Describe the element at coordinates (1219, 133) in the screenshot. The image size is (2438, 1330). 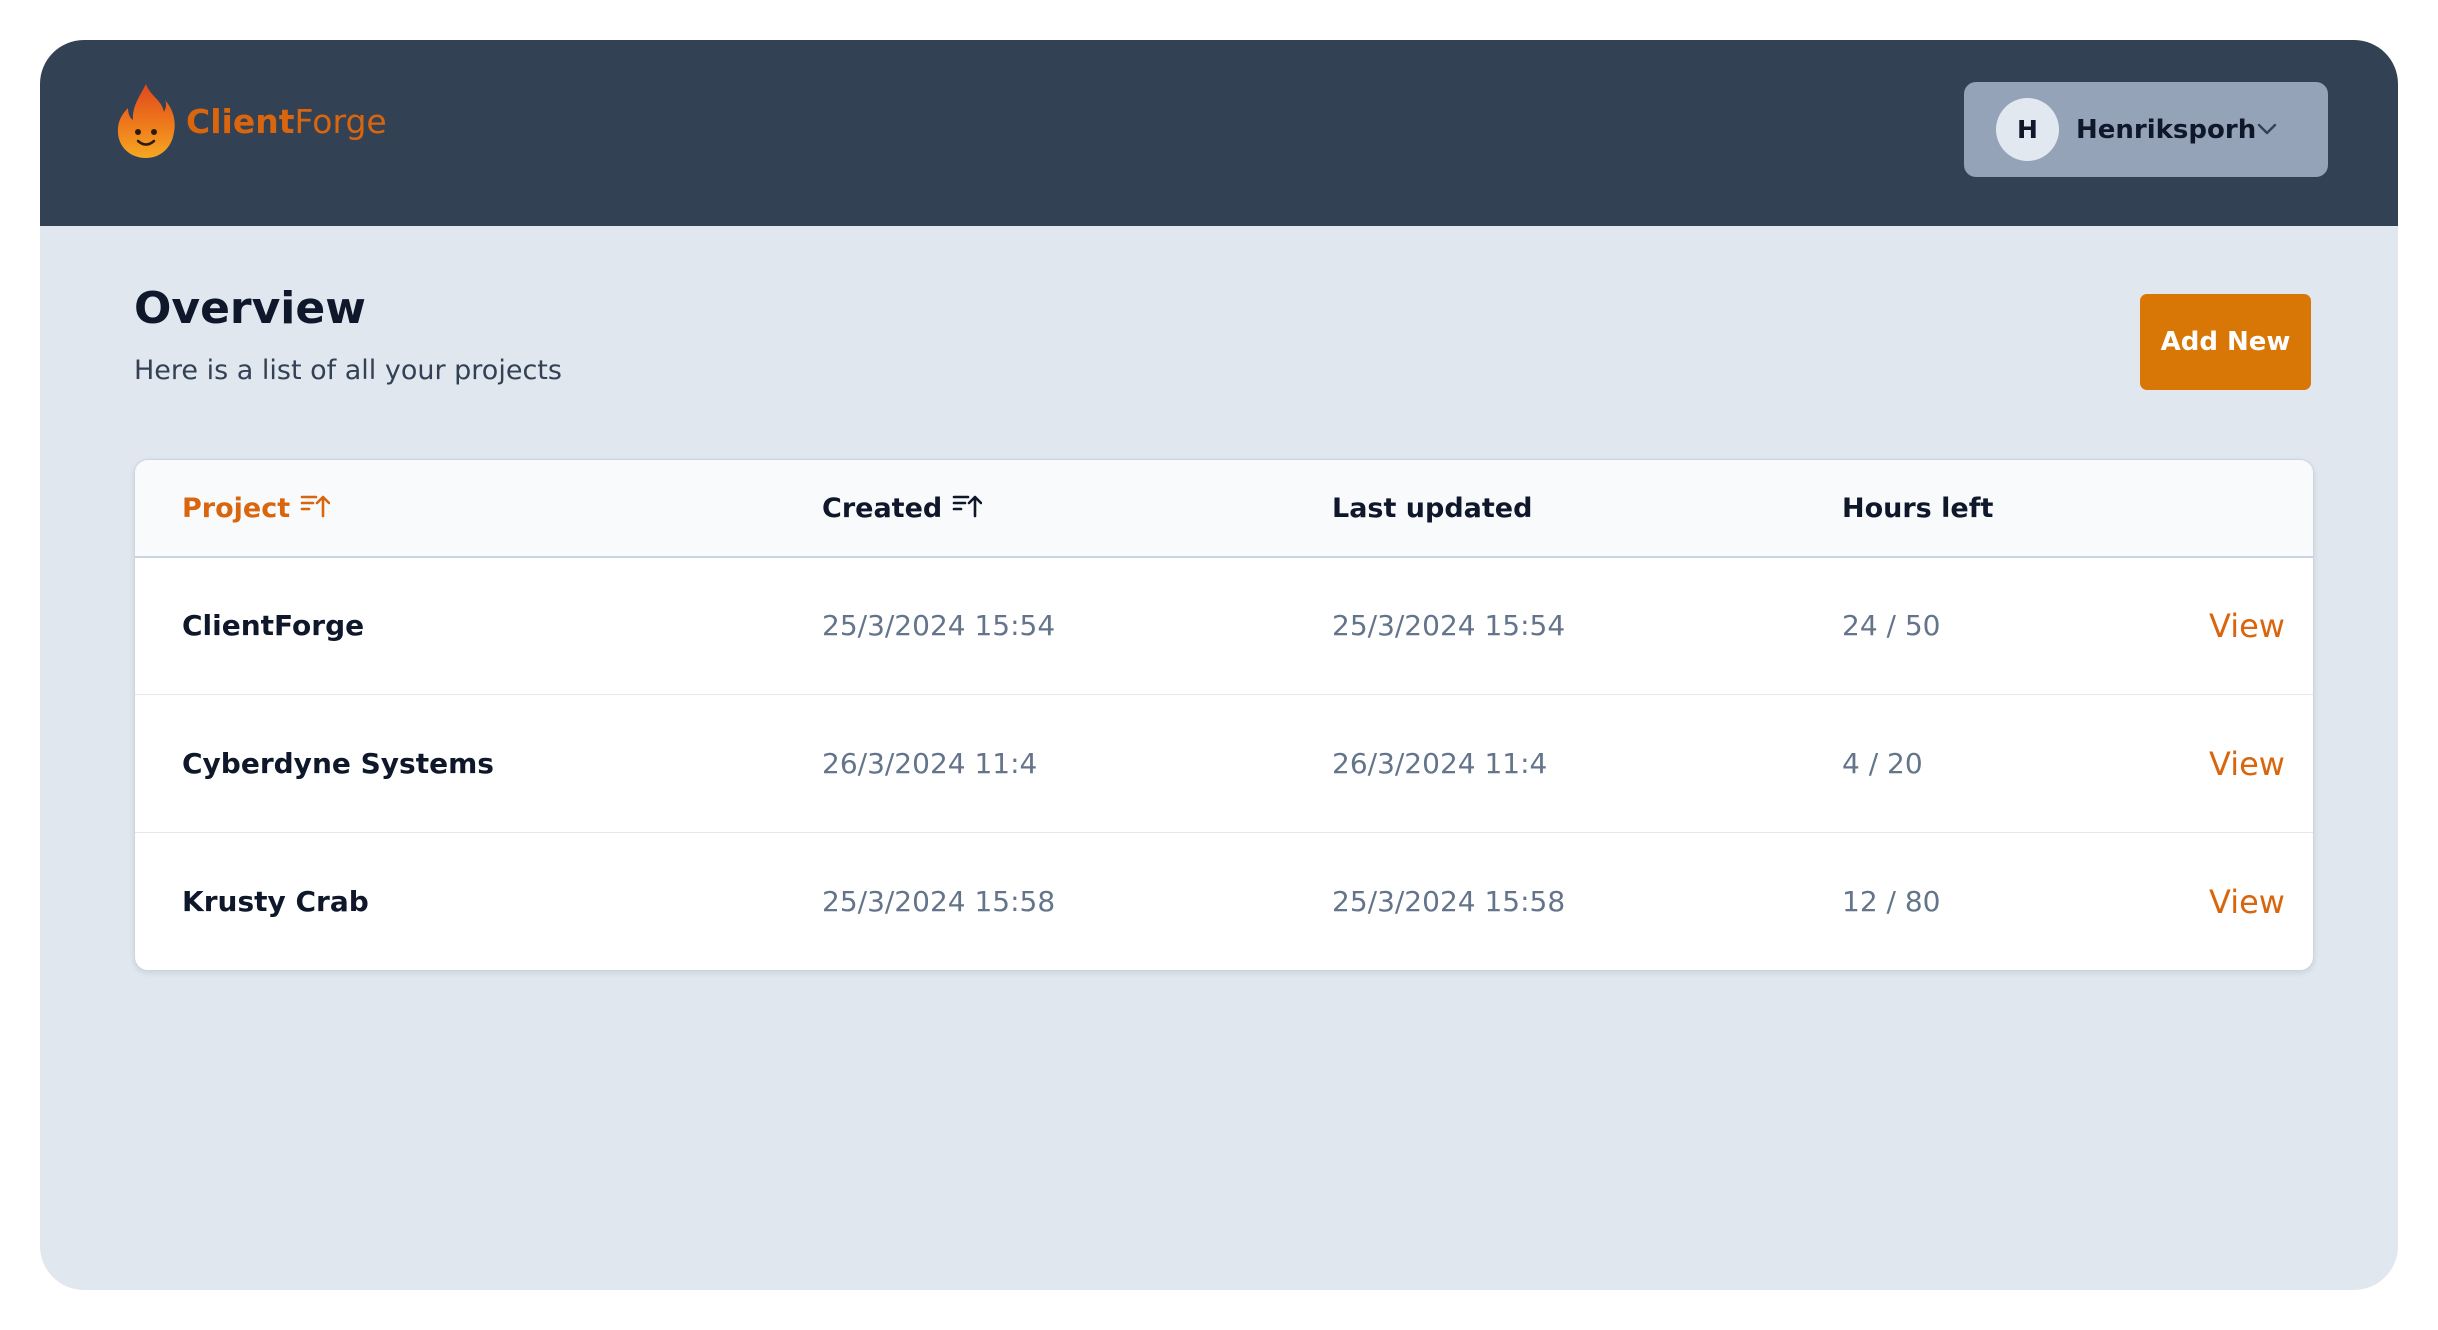
I see `top-navbar: ClientForge H Henriksporh` at that location.